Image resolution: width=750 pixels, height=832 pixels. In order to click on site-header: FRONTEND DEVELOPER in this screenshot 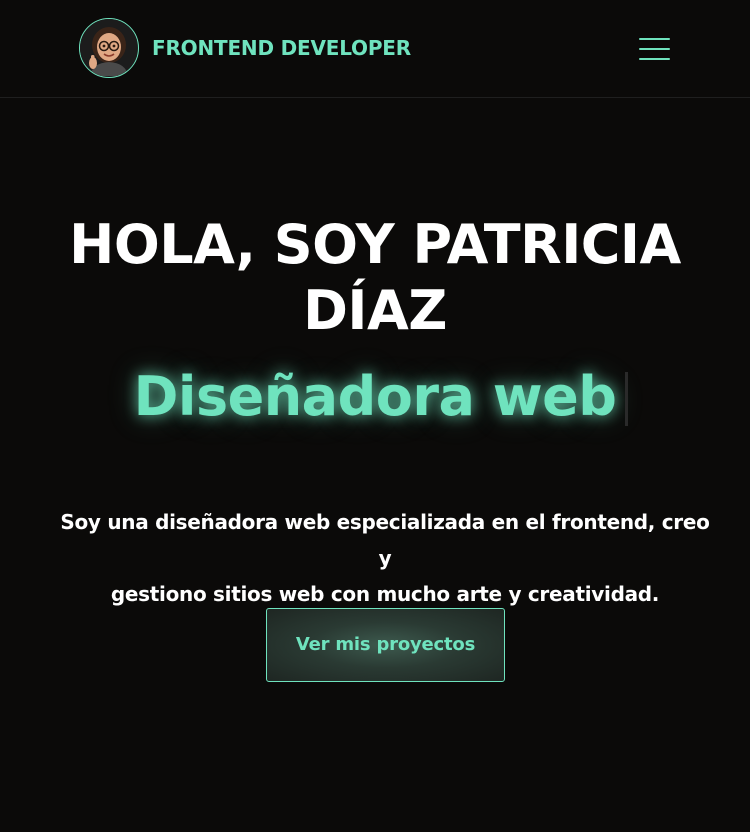, I will do `click(375, 49)`.